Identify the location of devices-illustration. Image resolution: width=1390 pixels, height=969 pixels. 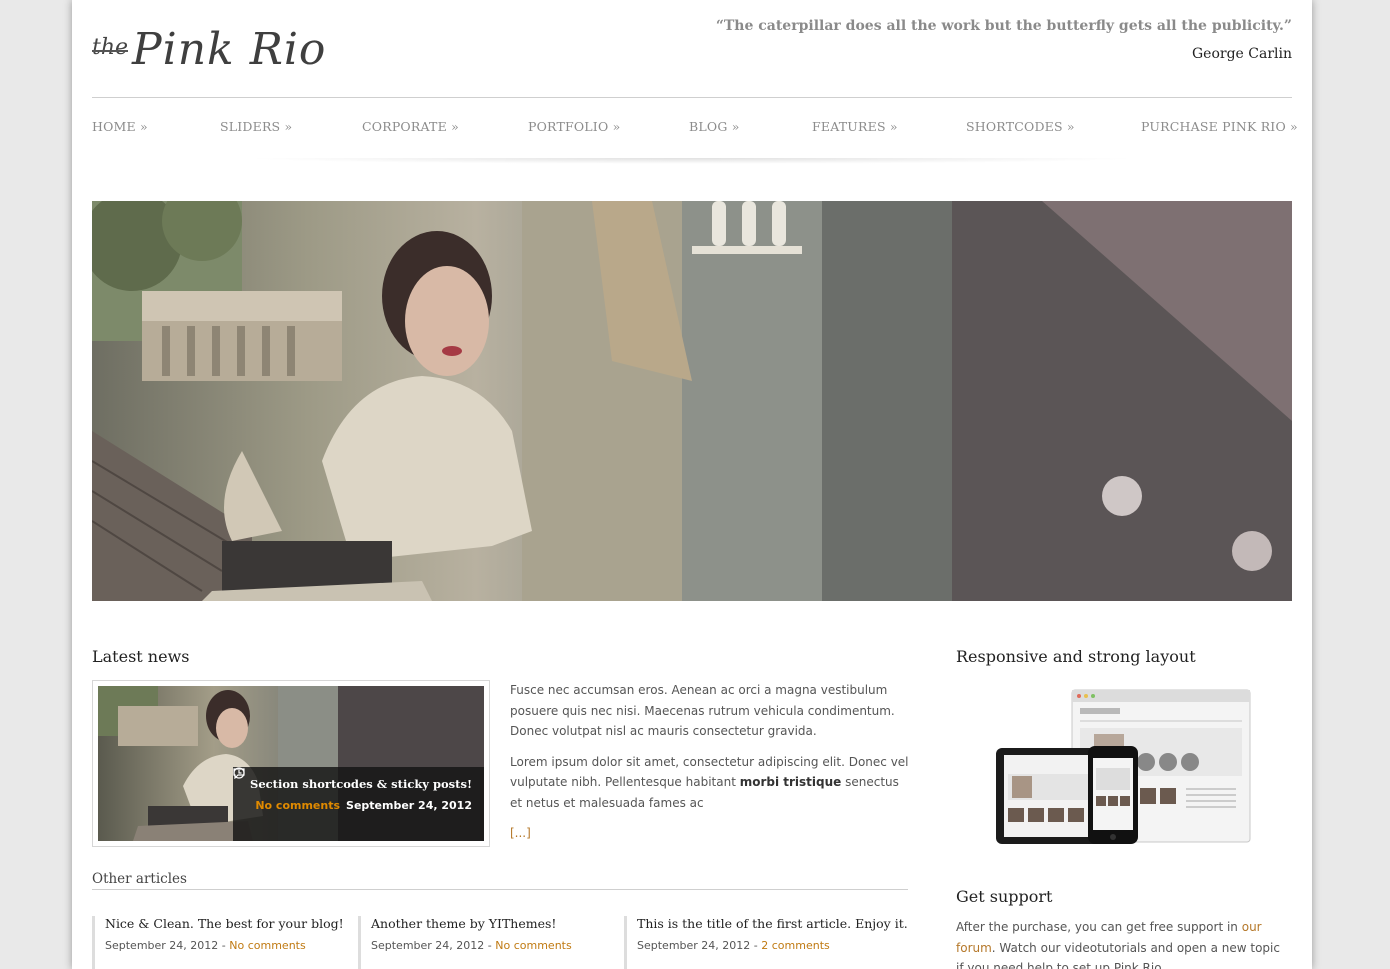
(1123, 766).